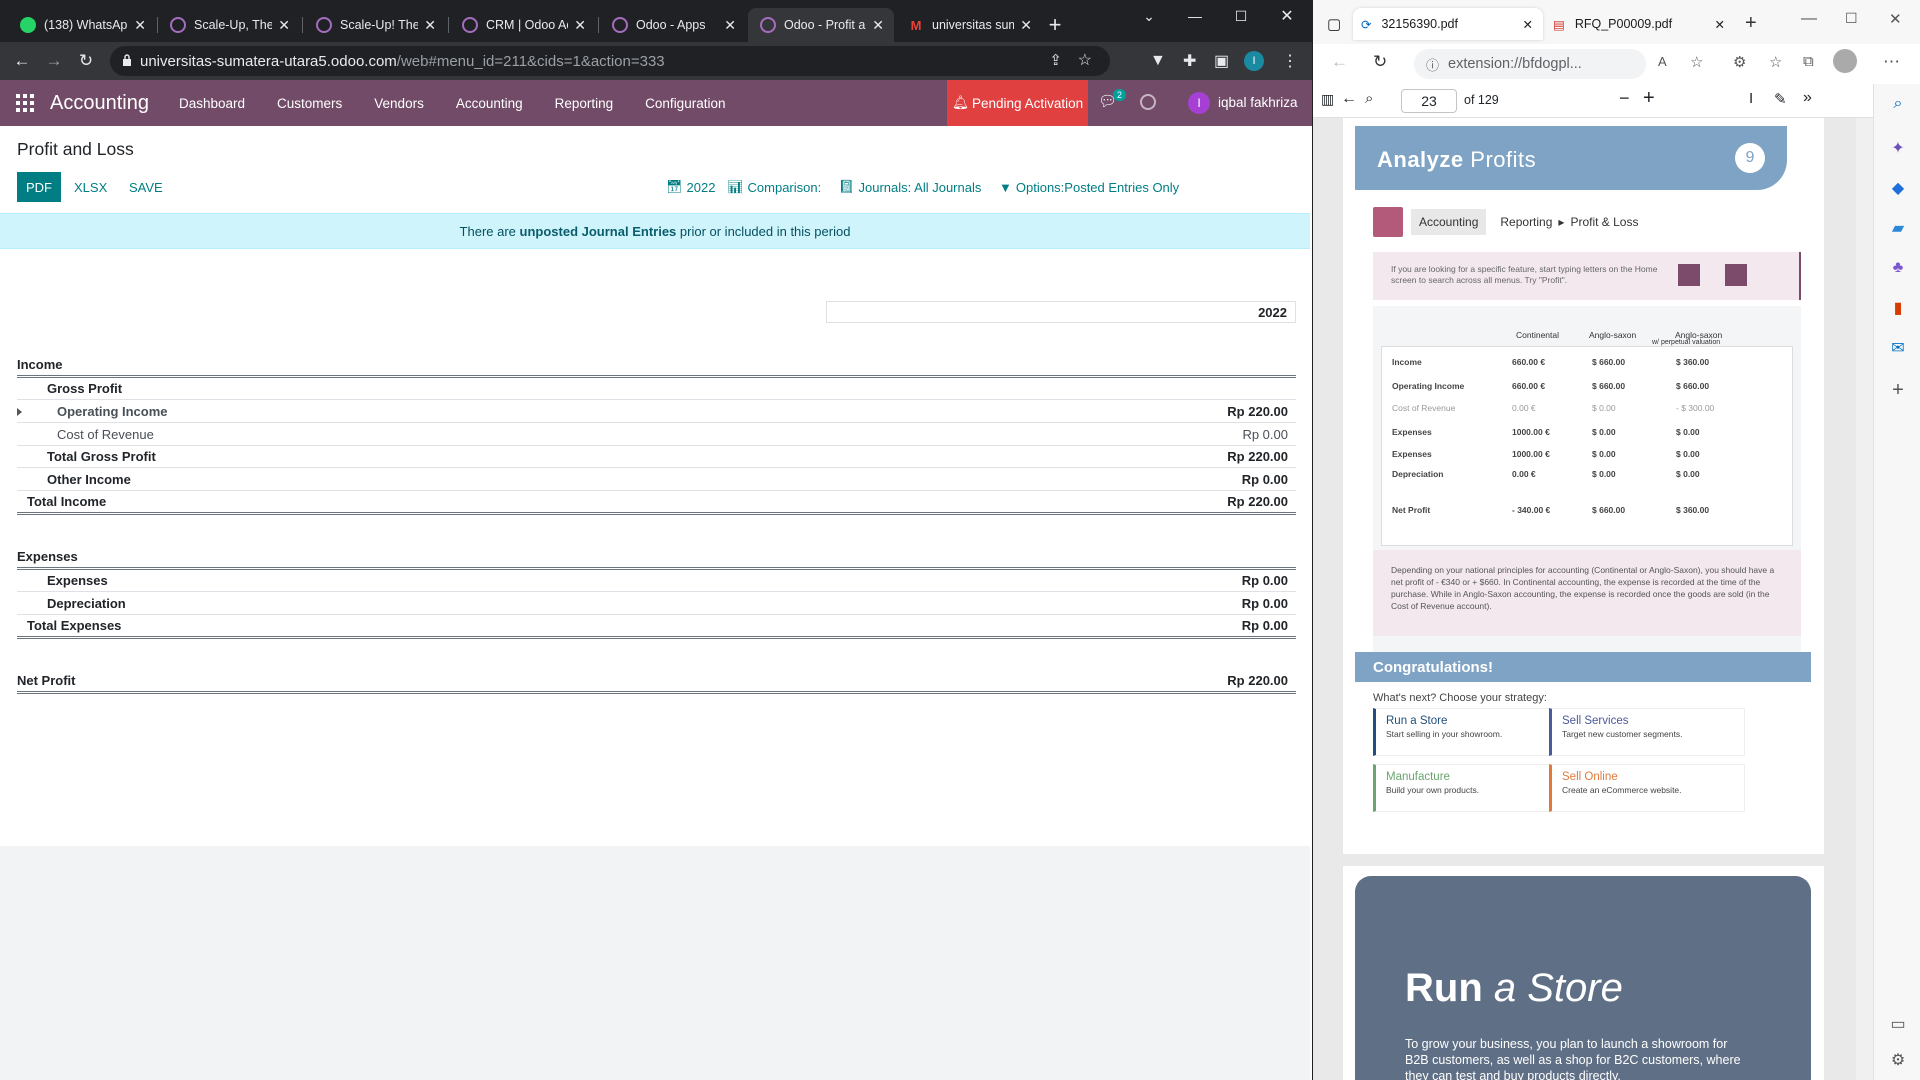 Image resolution: width=1920 pixels, height=1080 pixels. What do you see at coordinates (1898, 308) in the screenshot?
I see `office-icon: ▮` at bounding box center [1898, 308].